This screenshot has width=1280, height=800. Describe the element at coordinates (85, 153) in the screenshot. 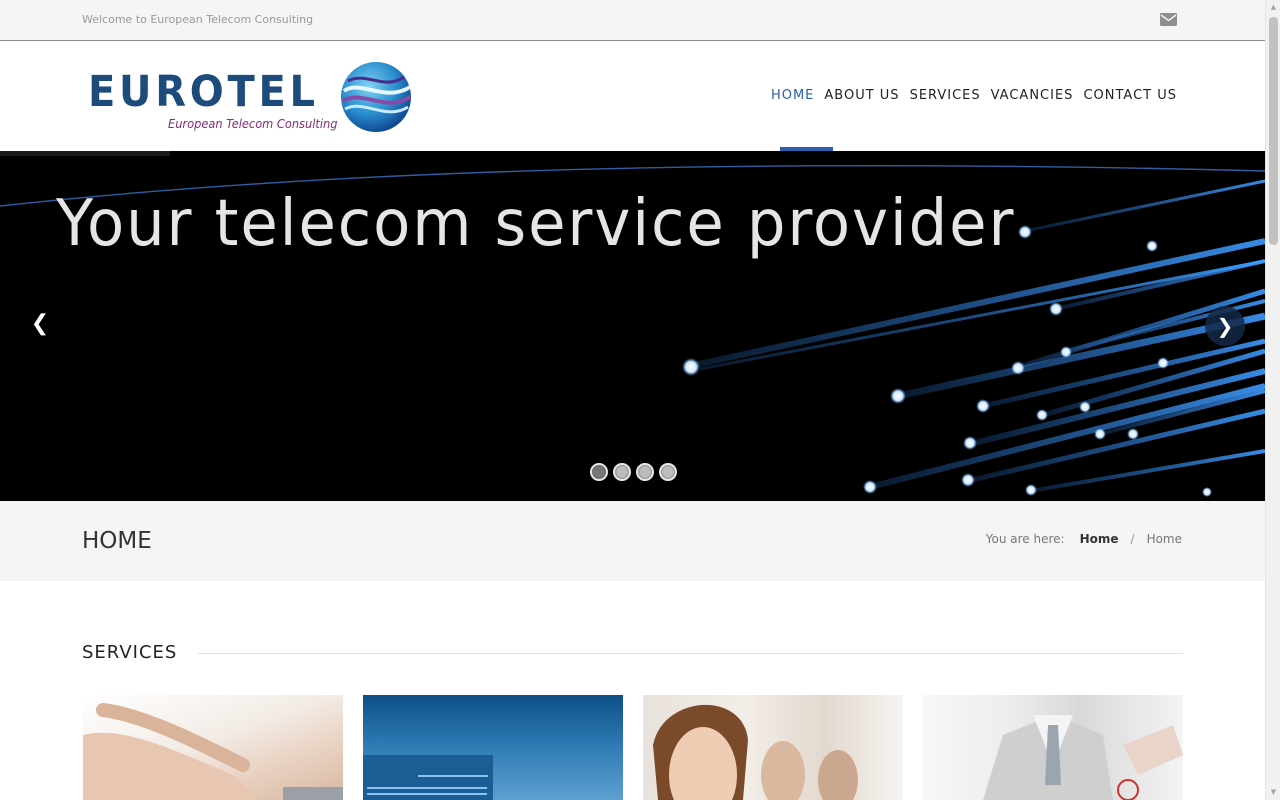

I see `slider-progress` at that location.